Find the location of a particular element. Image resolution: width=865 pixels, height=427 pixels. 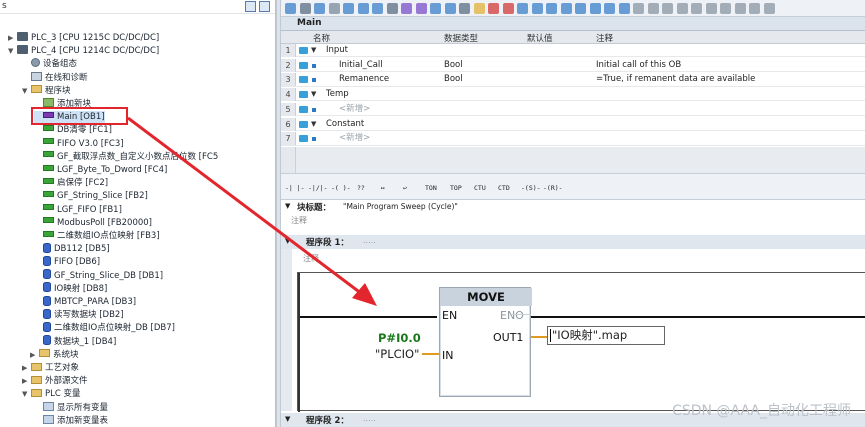

interface-row: 2 Initial_Call Bool Initial call of this OB is located at coordinates (573, 65).